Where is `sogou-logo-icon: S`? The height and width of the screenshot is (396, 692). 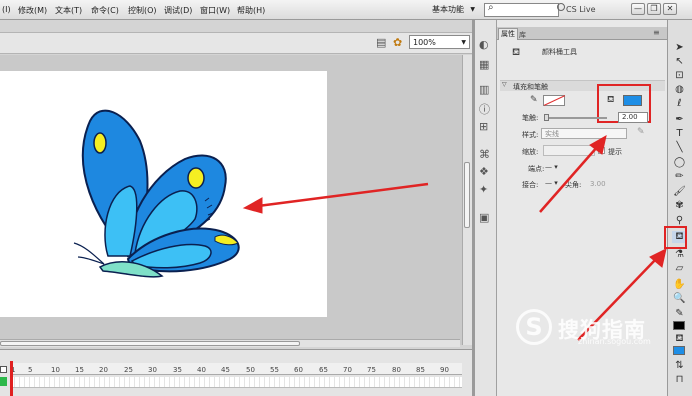 sogou-logo-icon: S is located at coordinates (534, 327).